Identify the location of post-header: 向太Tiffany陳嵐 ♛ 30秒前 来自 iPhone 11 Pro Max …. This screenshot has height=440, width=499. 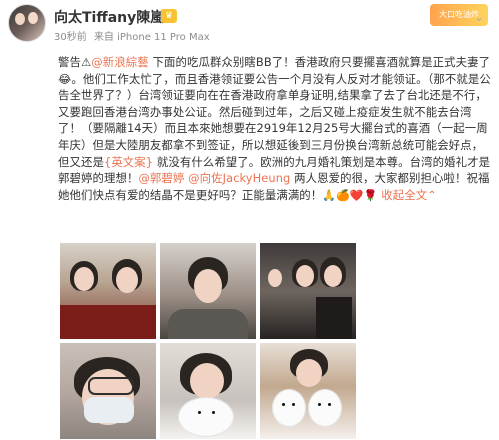
(248, 24).